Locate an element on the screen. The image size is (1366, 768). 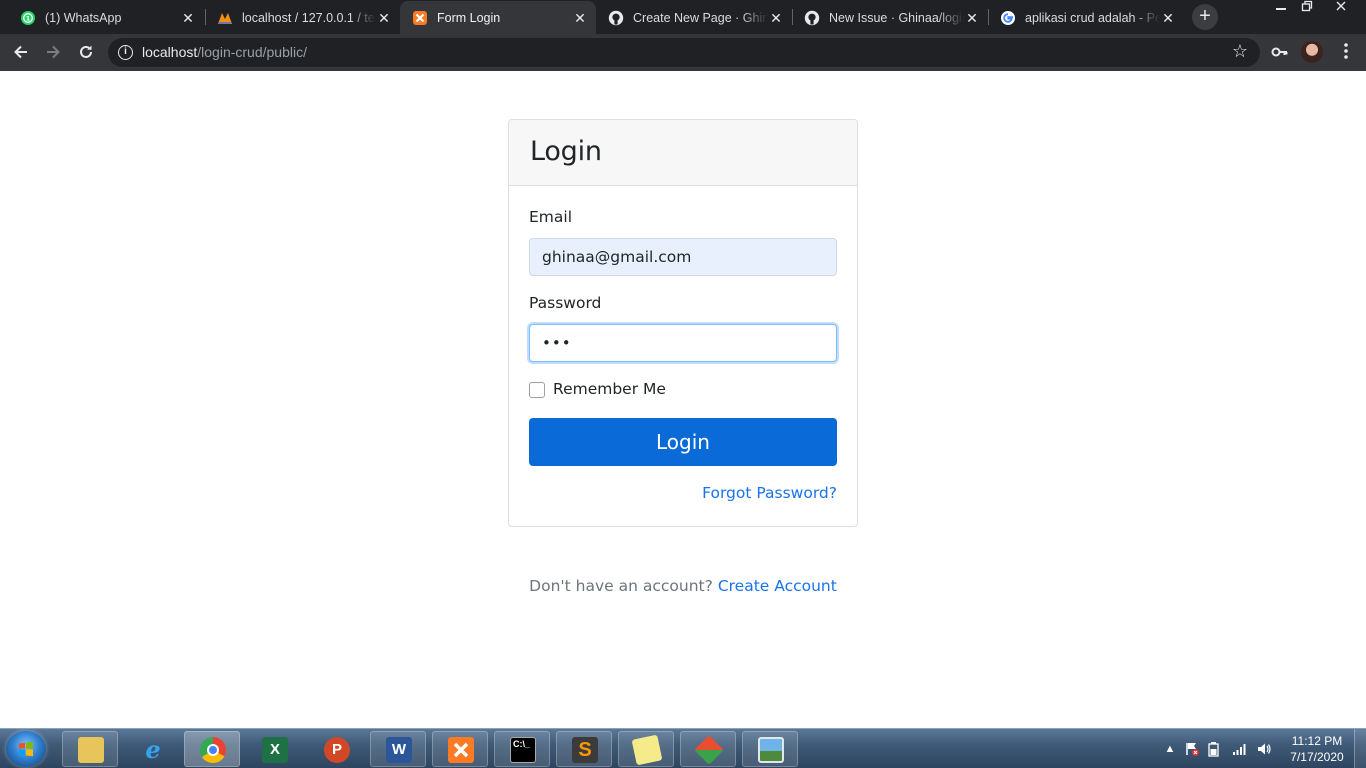
forgot-password-link: Forgot Password? is located at coordinates (769, 493).